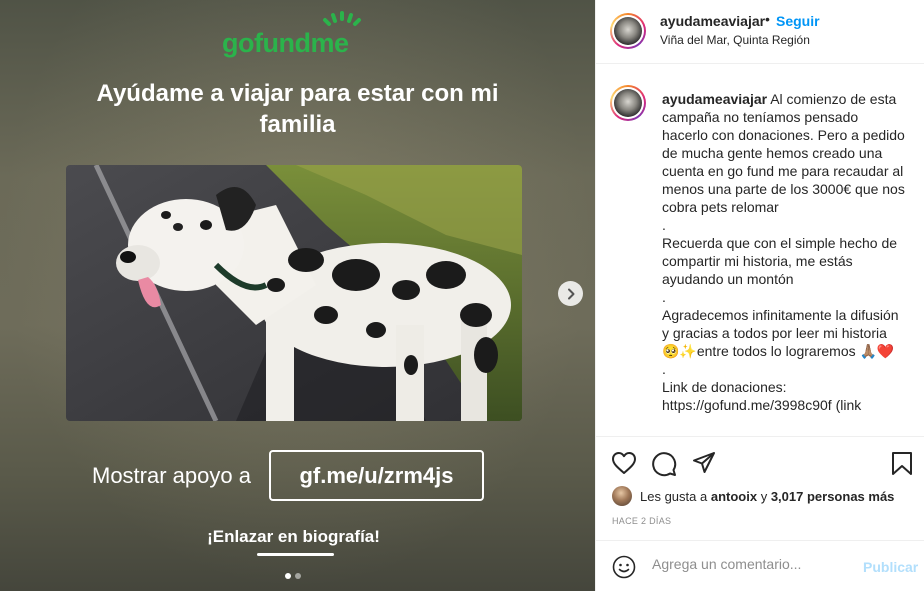  What do you see at coordinates (295, 554) in the screenshot?
I see `bio-underline` at bounding box center [295, 554].